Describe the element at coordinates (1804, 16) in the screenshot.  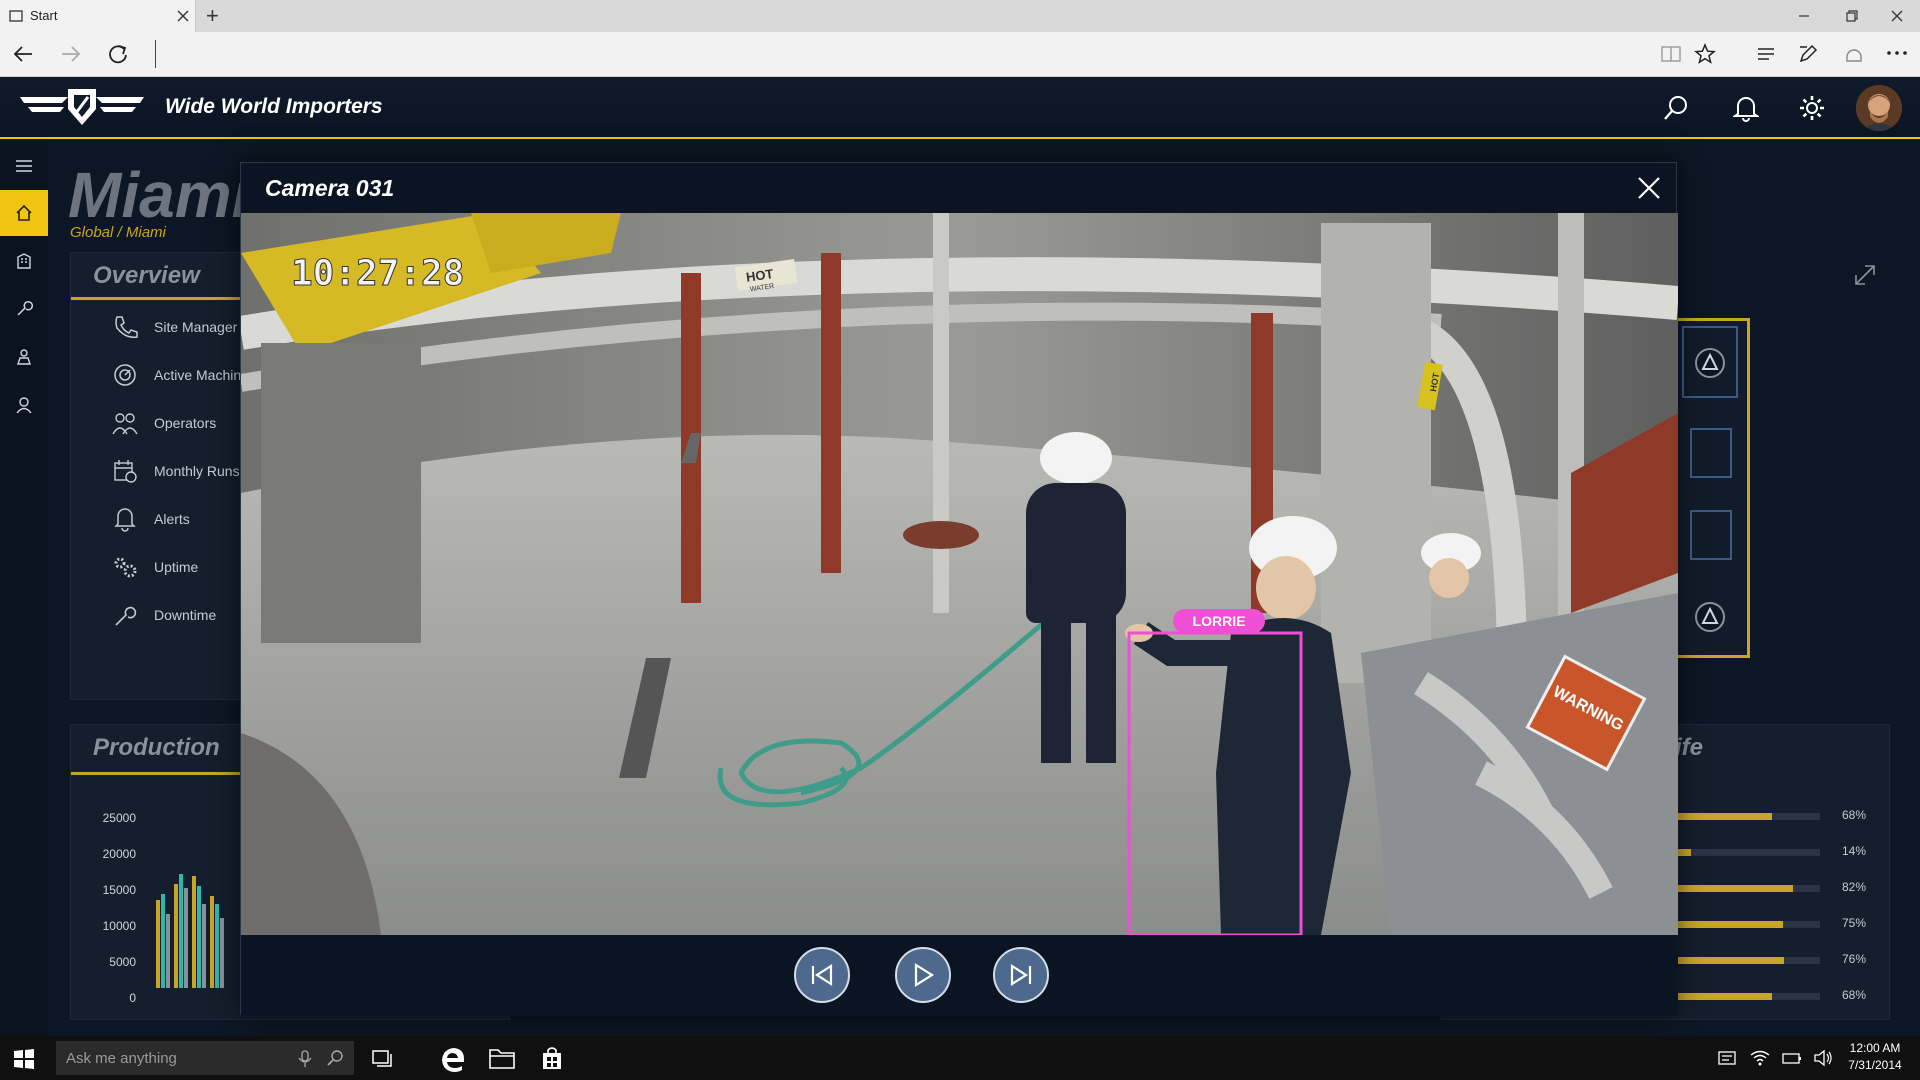
I see `minimize-icon` at that location.